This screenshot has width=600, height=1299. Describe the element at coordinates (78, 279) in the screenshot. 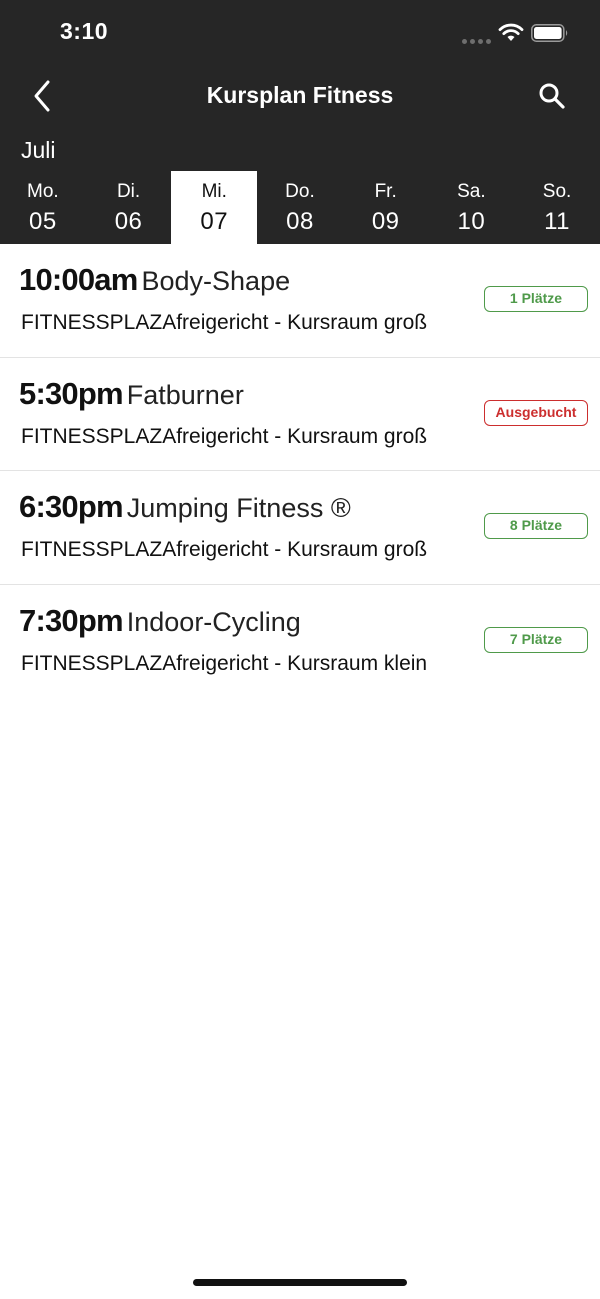

I see `course-time: 10:00am` at that location.